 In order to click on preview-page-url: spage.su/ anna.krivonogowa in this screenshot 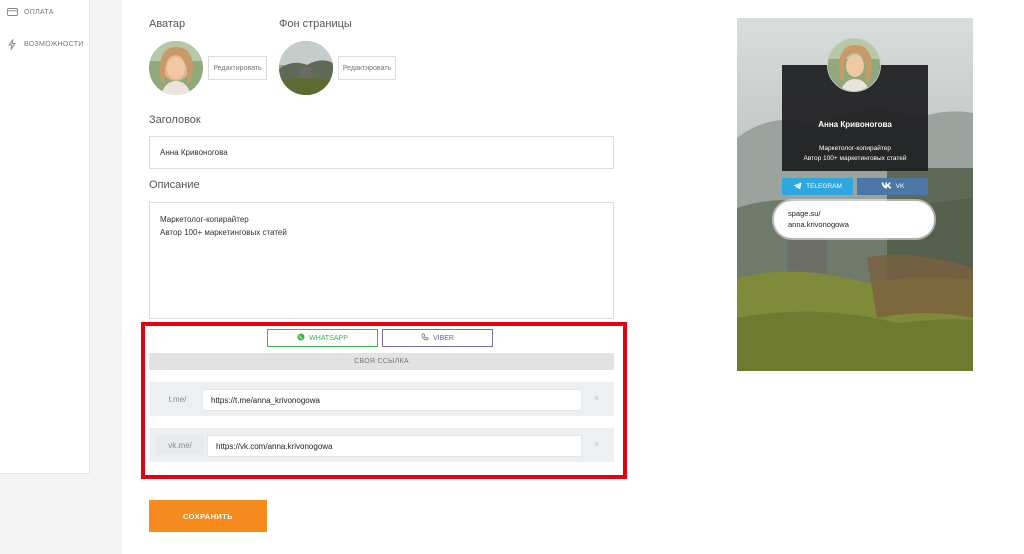, I will do `click(854, 219)`.